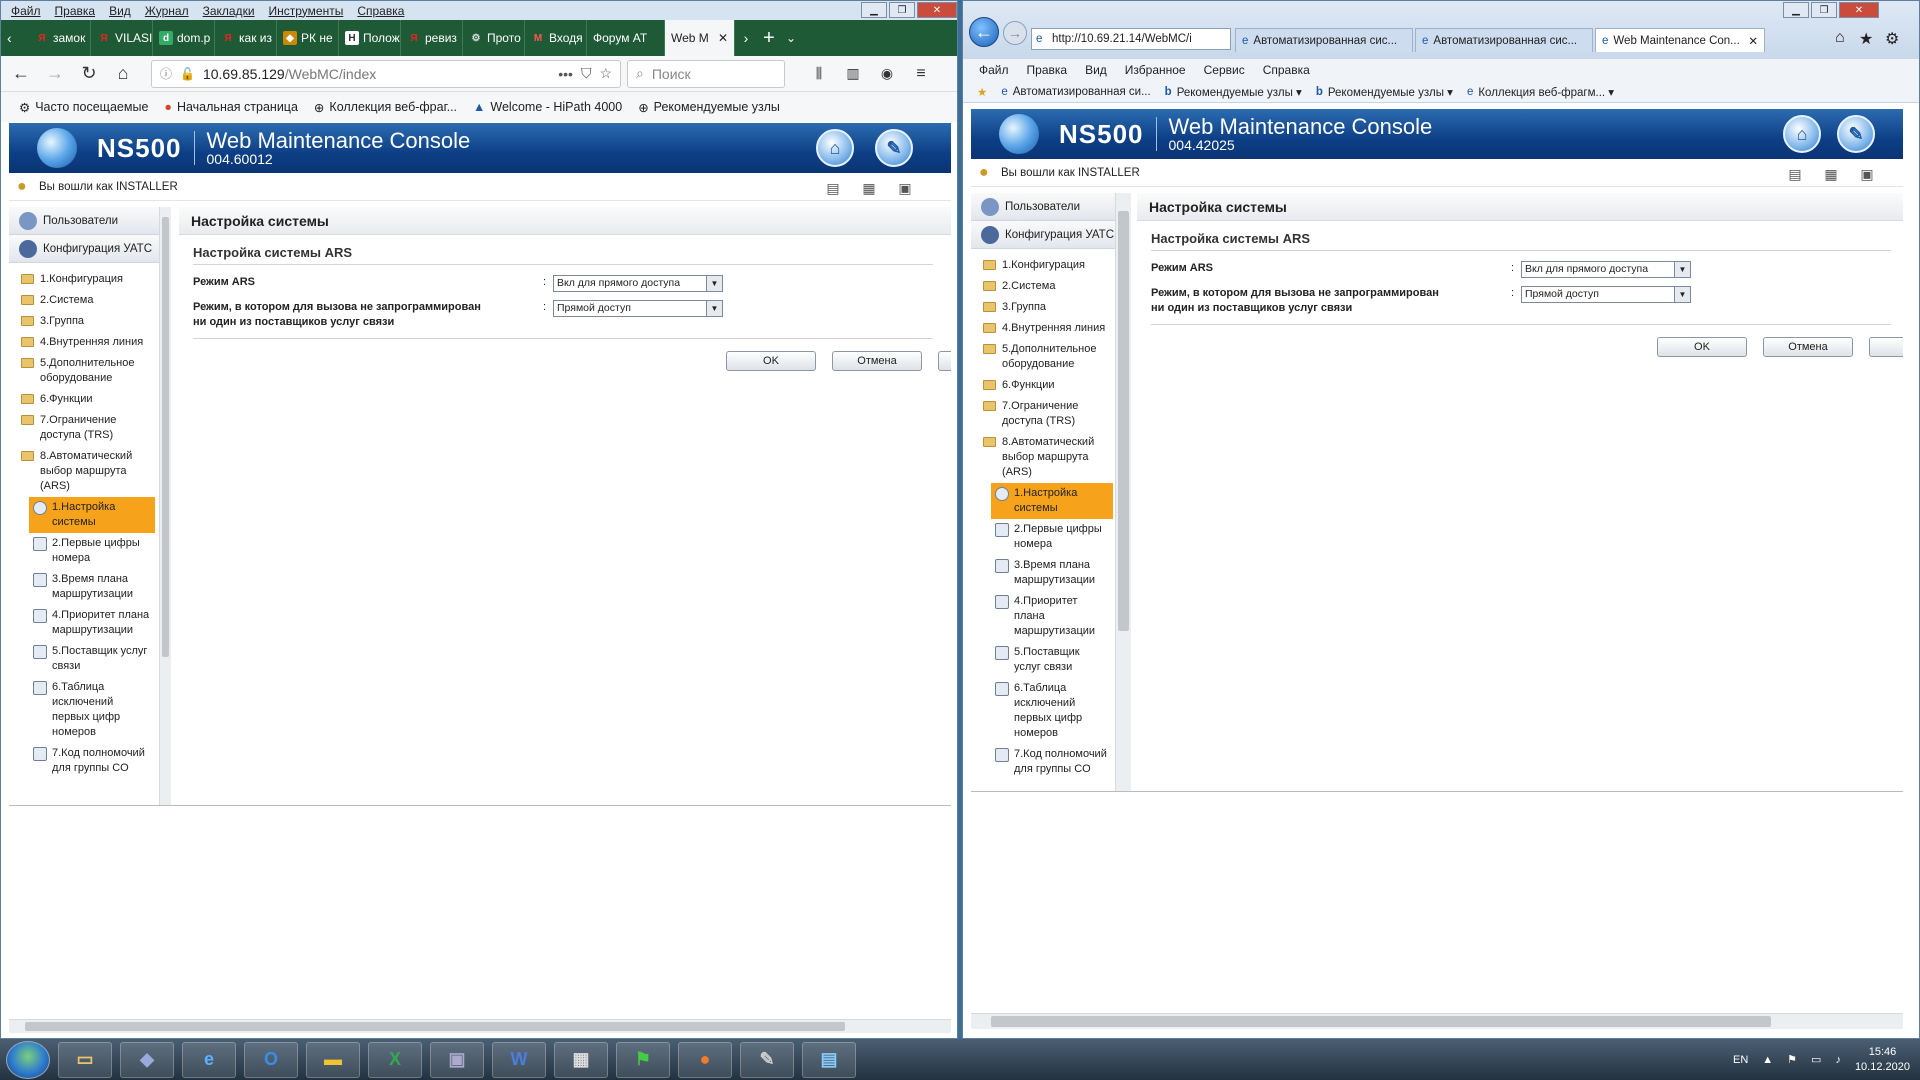 This screenshot has height=1080, width=1920. Describe the element at coordinates (519, 1059) in the screenshot. I see `word-icon: W` at that location.